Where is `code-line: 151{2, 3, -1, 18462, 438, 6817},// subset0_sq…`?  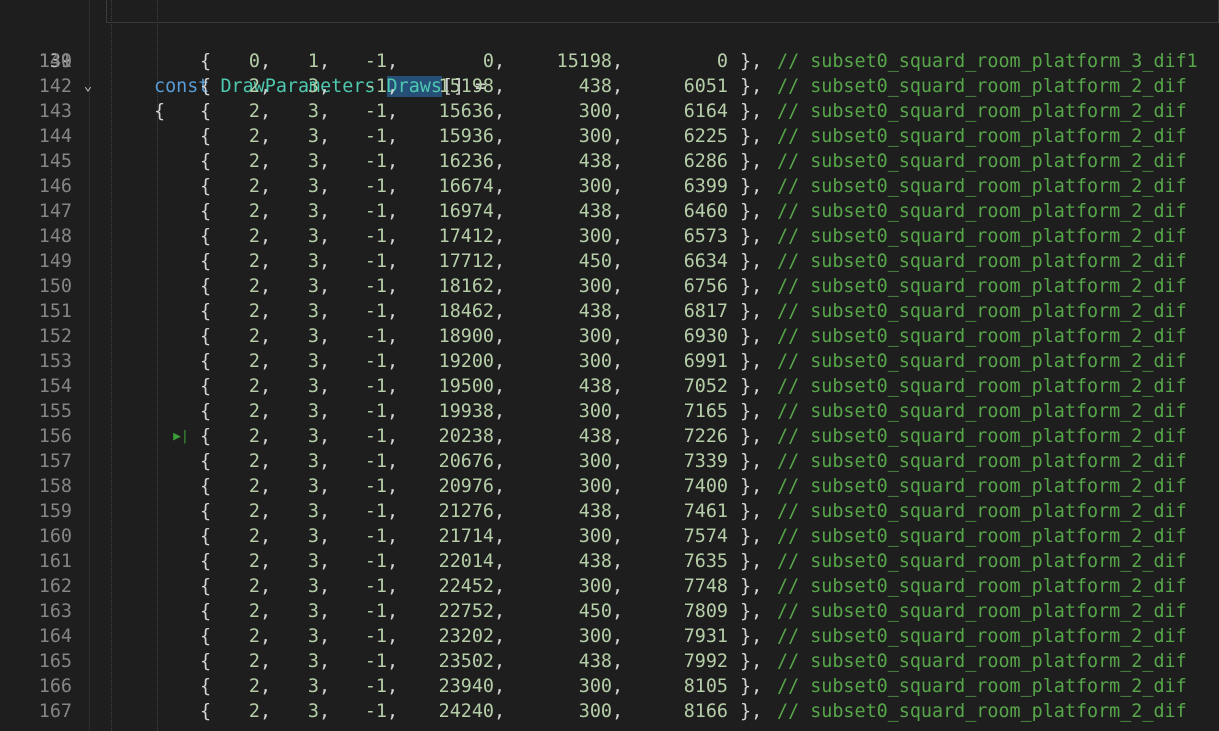 code-line: 151{2, 3, -1, 18462, 438, 6817},// subset0_sq… is located at coordinates (609, 311).